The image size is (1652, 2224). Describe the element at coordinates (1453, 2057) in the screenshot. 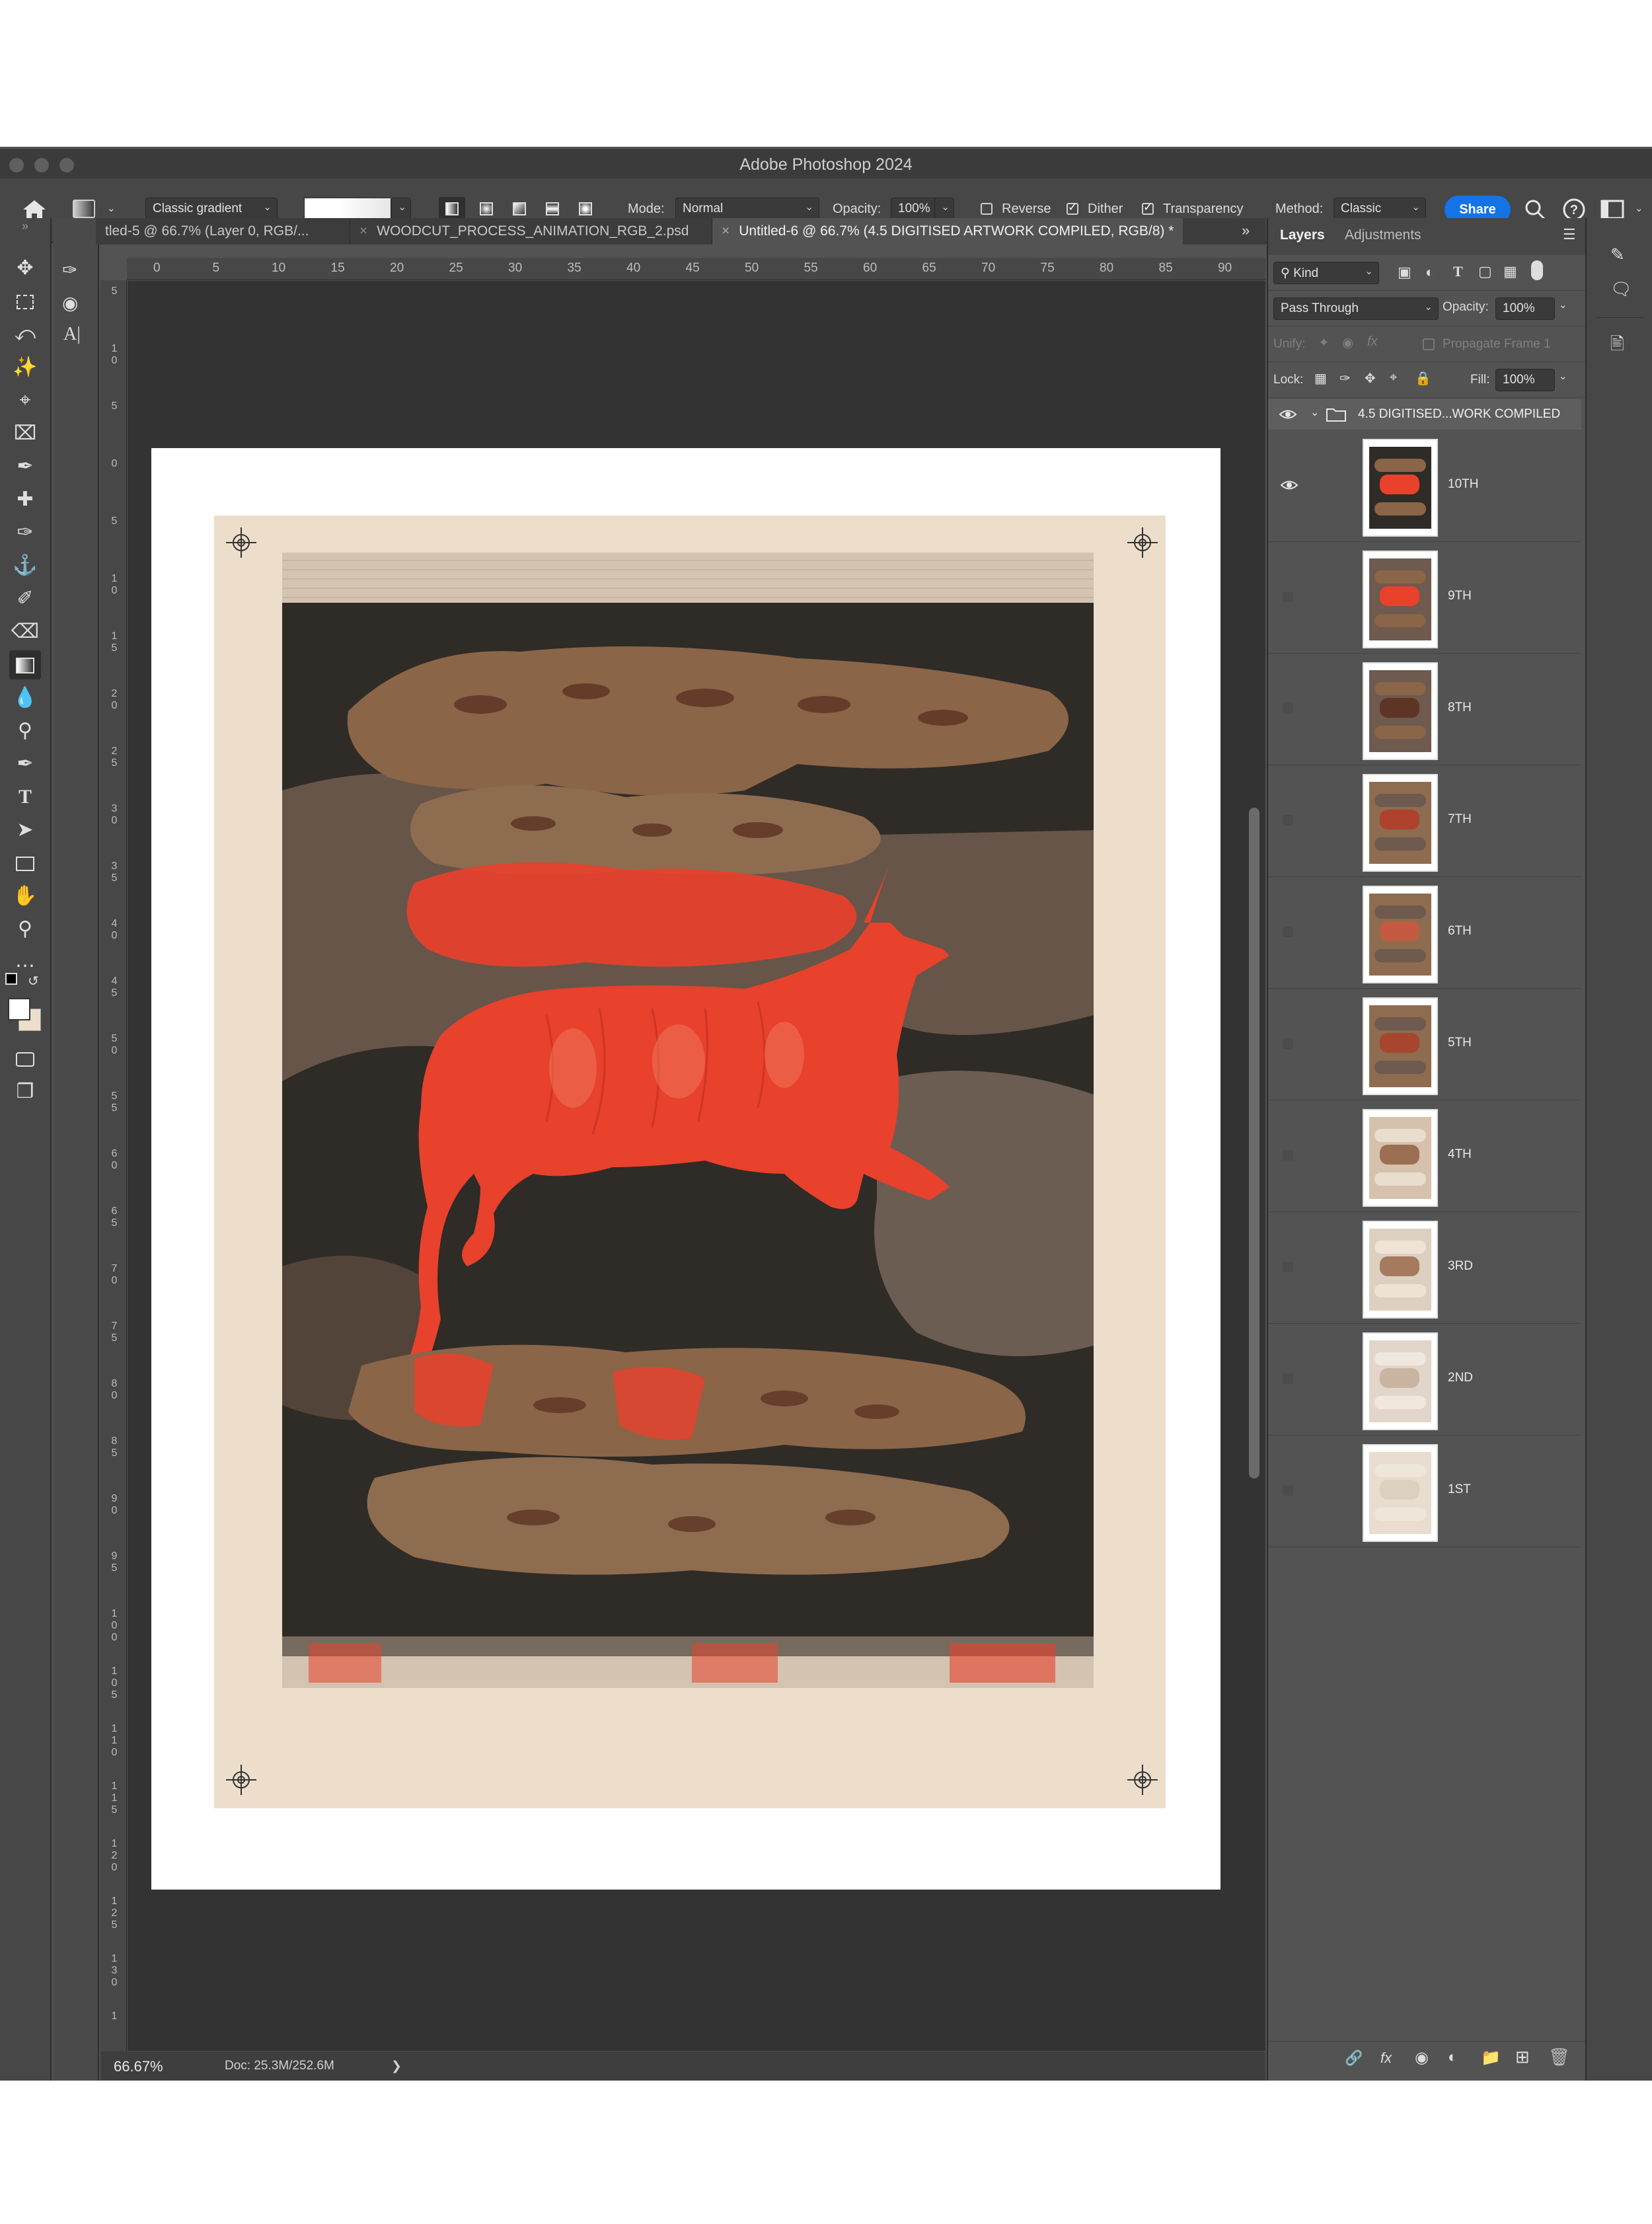

I see `adjustment-layer-icon: ◐` at that location.